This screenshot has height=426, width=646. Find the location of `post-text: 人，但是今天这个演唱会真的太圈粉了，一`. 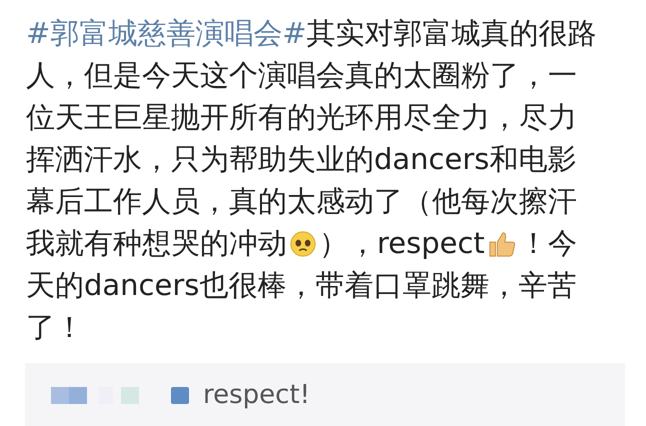

post-text: 人，但是今天这个演唱会真的太圈粉了，一 is located at coordinates (301, 75).